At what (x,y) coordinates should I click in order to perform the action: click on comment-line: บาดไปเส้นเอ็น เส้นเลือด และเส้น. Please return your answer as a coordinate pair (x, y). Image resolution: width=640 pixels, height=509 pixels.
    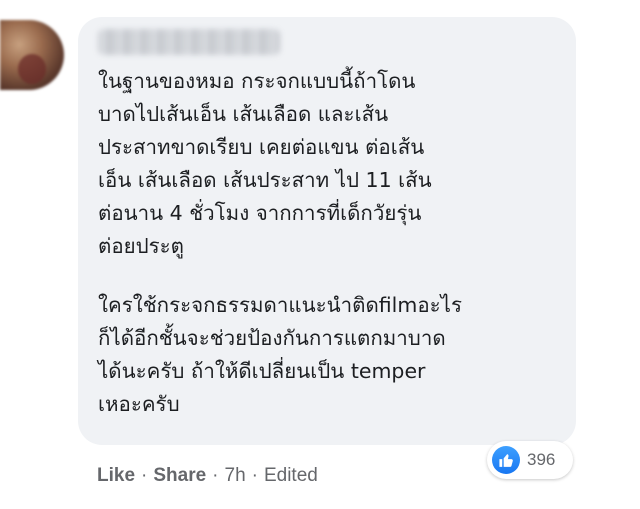
    Looking at the image, I should click on (243, 114).